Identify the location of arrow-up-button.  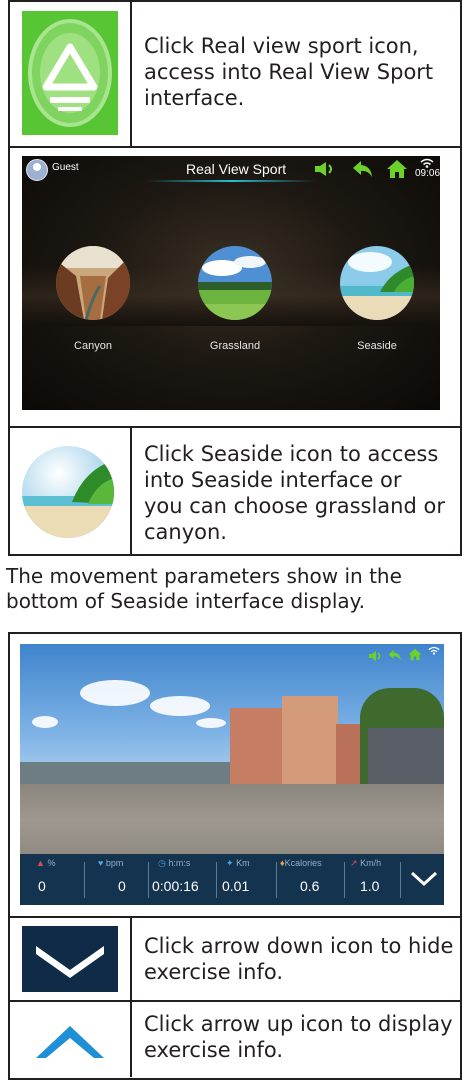
(70, 1040).